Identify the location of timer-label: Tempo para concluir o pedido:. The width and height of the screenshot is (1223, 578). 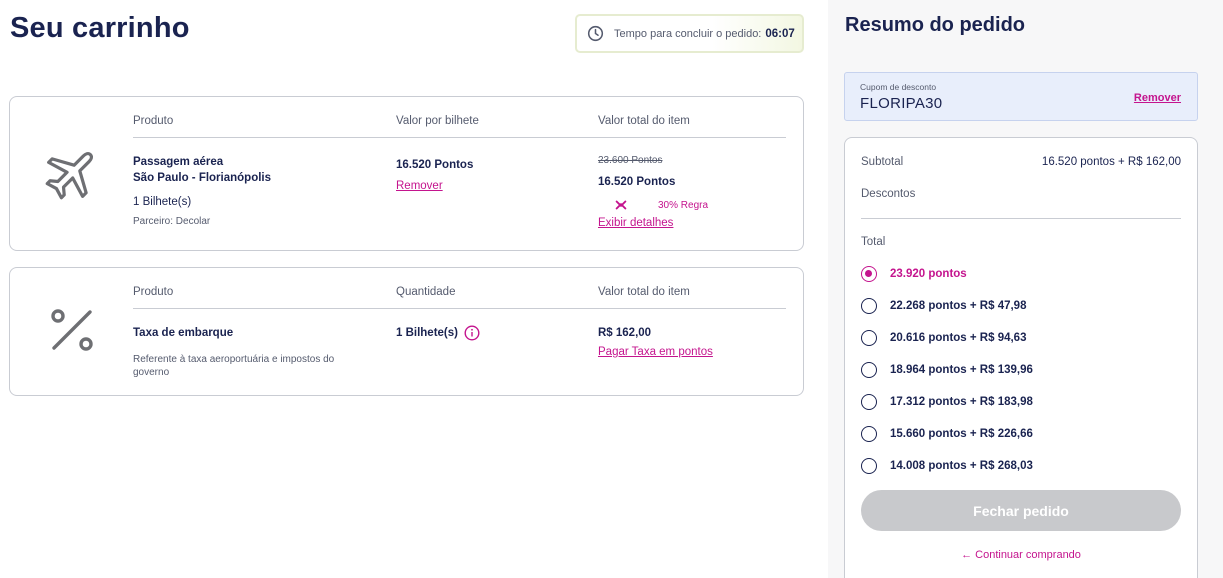
(688, 33).